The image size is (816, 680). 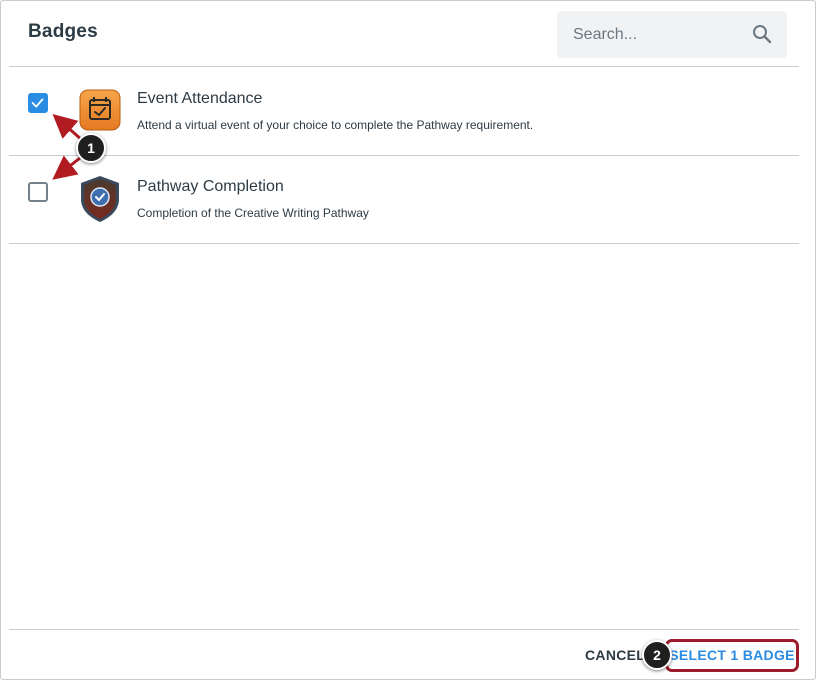 I want to click on dialog-header: Badges, so click(x=408, y=34).